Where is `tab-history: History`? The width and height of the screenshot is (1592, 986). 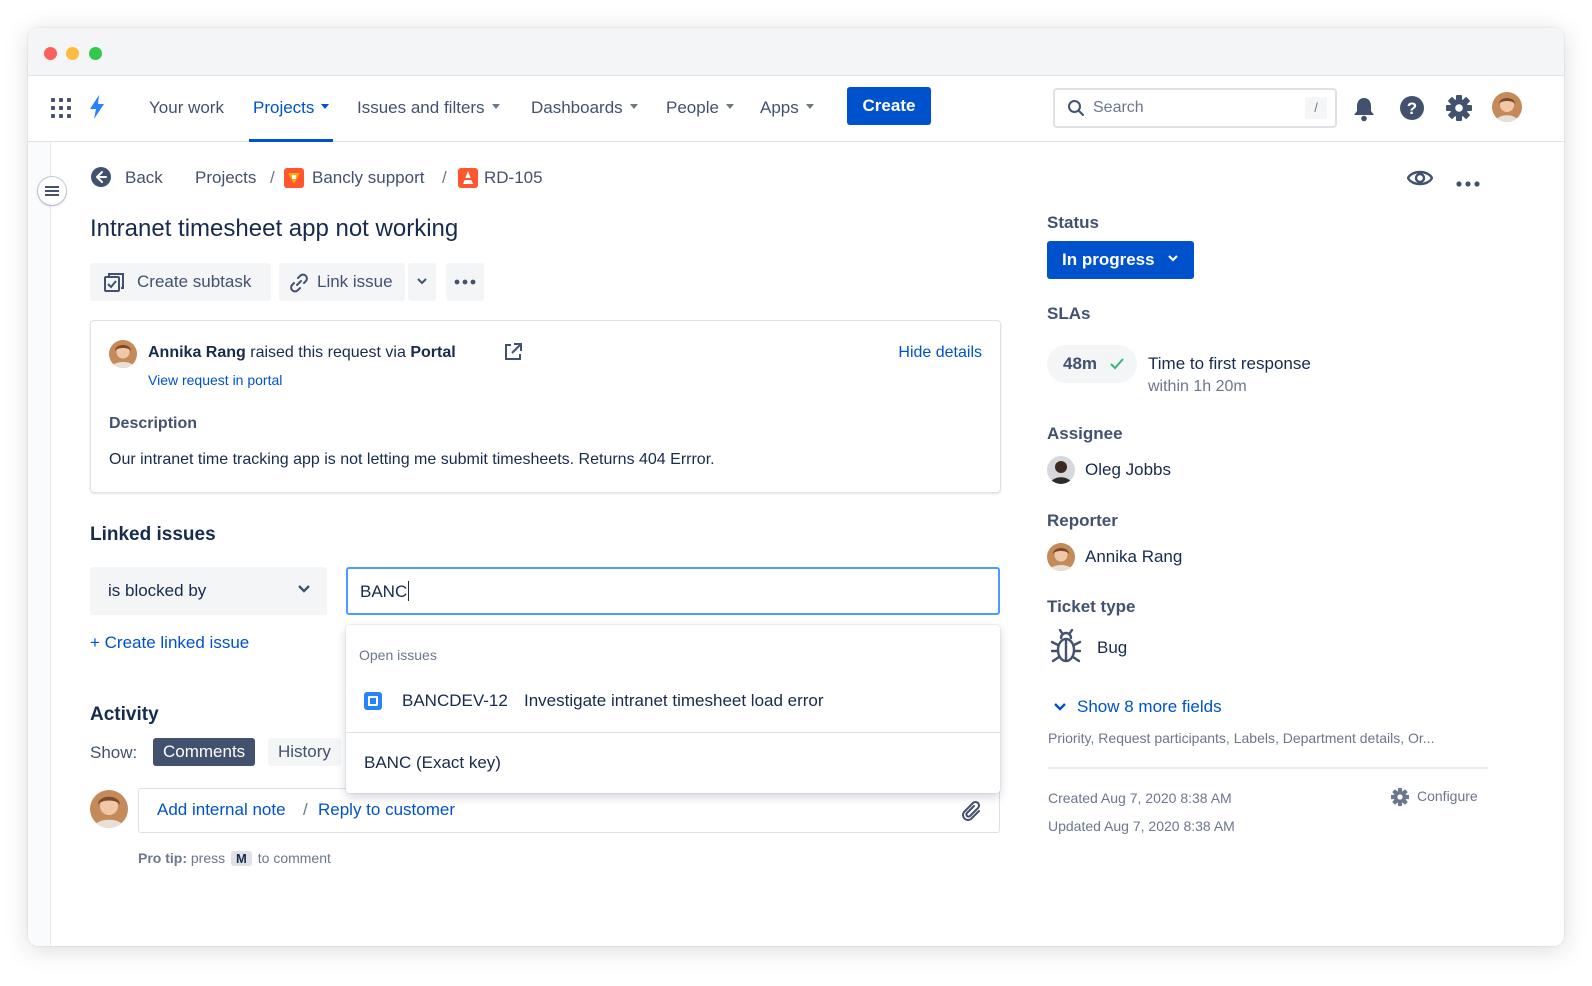
tab-history: History is located at coordinates (304, 752).